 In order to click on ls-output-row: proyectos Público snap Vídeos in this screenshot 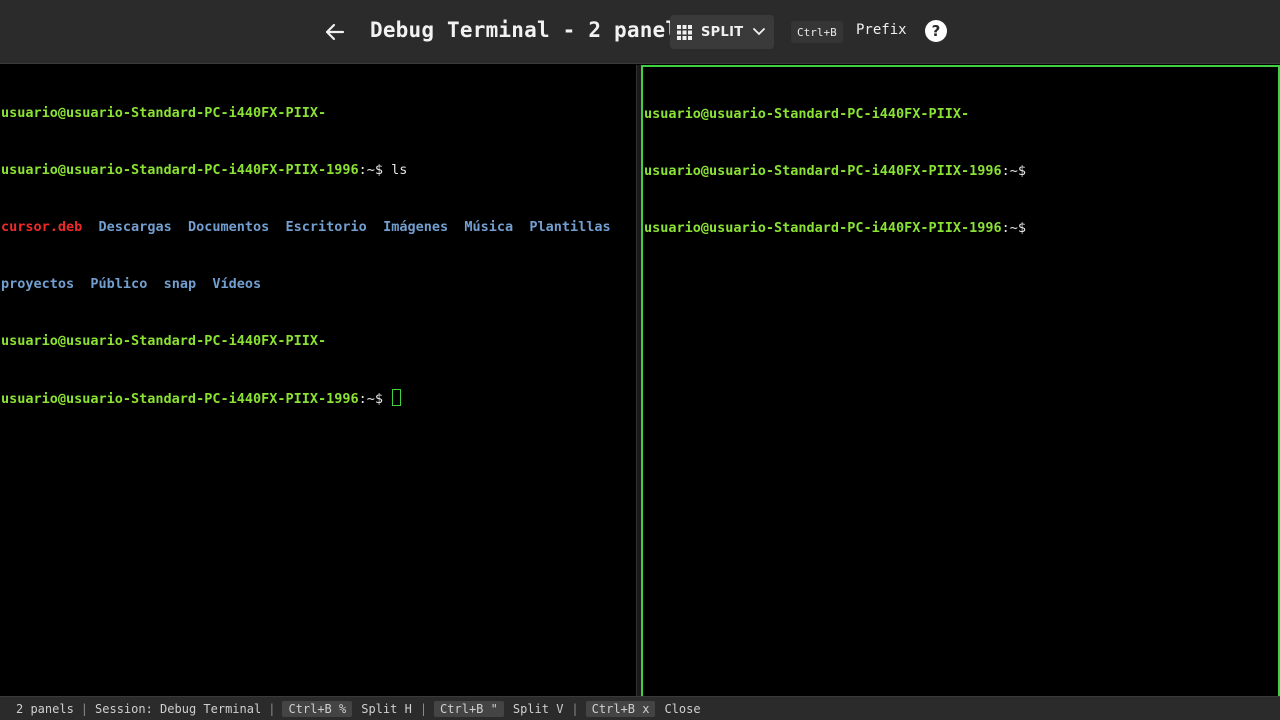, I will do `click(318, 284)`.